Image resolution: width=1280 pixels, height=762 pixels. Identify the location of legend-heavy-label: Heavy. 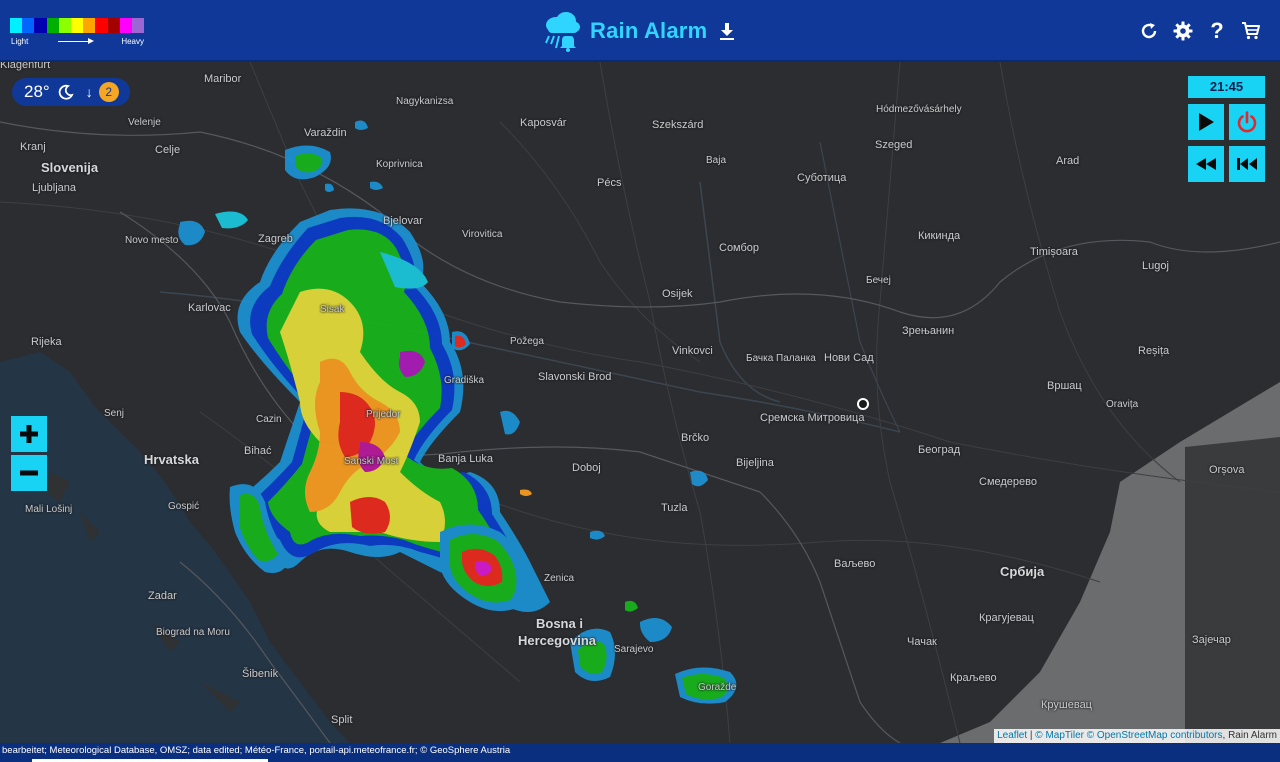
(132, 41).